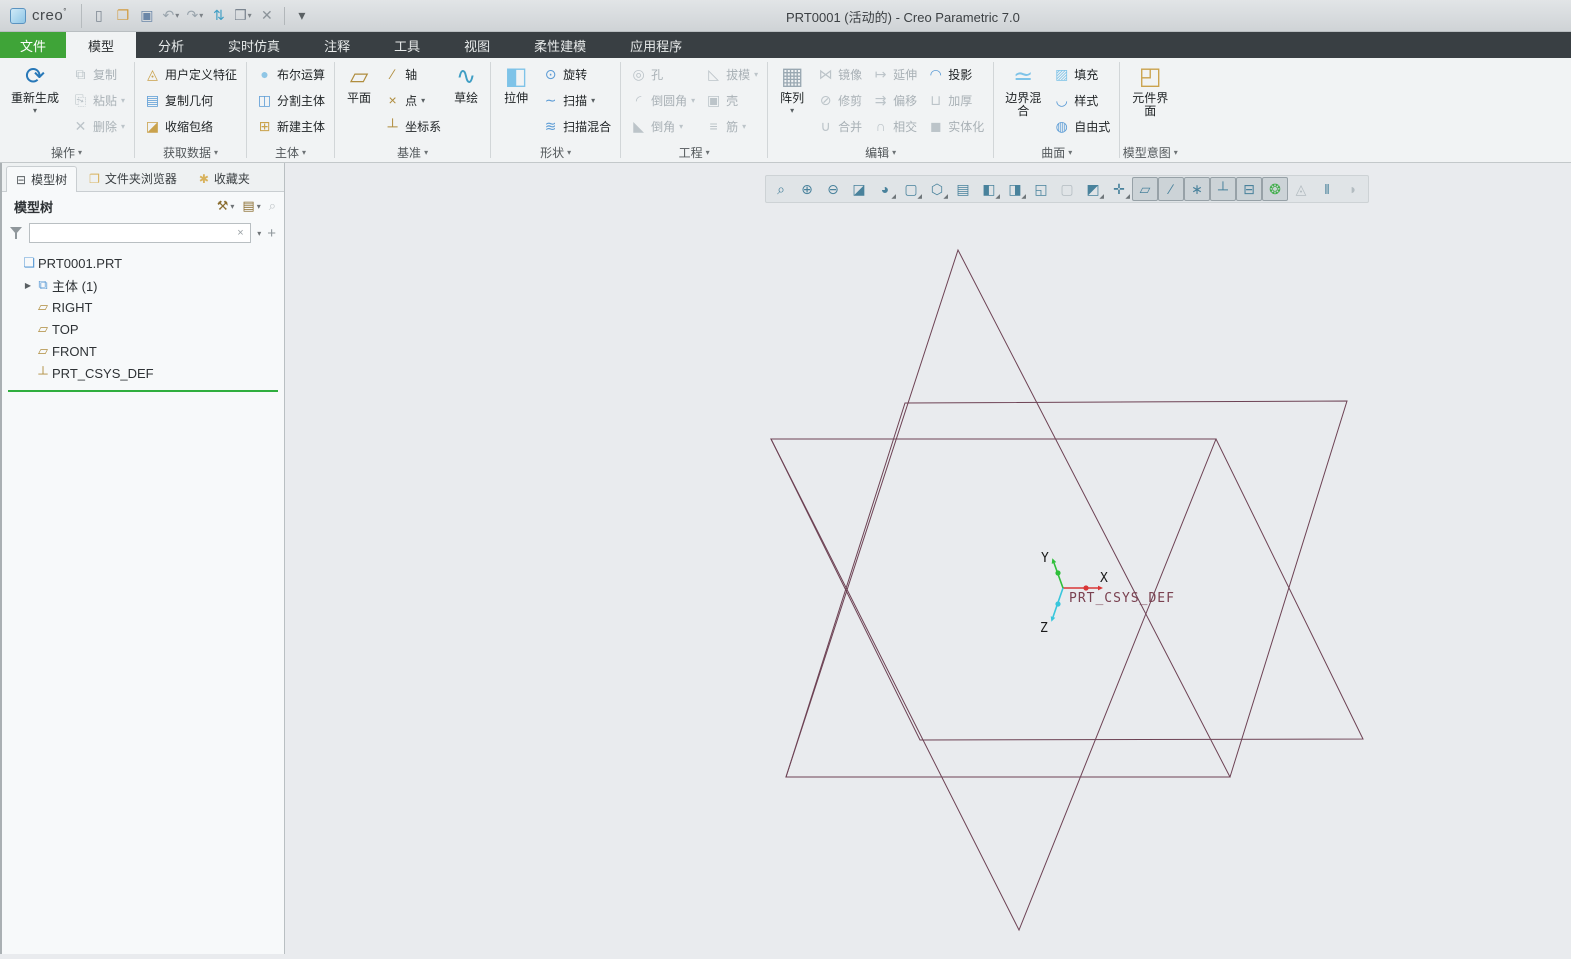  What do you see at coordinates (142, 263) in the screenshot?
I see `tree-row: ❏ PRT0001.PRT` at bounding box center [142, 263].